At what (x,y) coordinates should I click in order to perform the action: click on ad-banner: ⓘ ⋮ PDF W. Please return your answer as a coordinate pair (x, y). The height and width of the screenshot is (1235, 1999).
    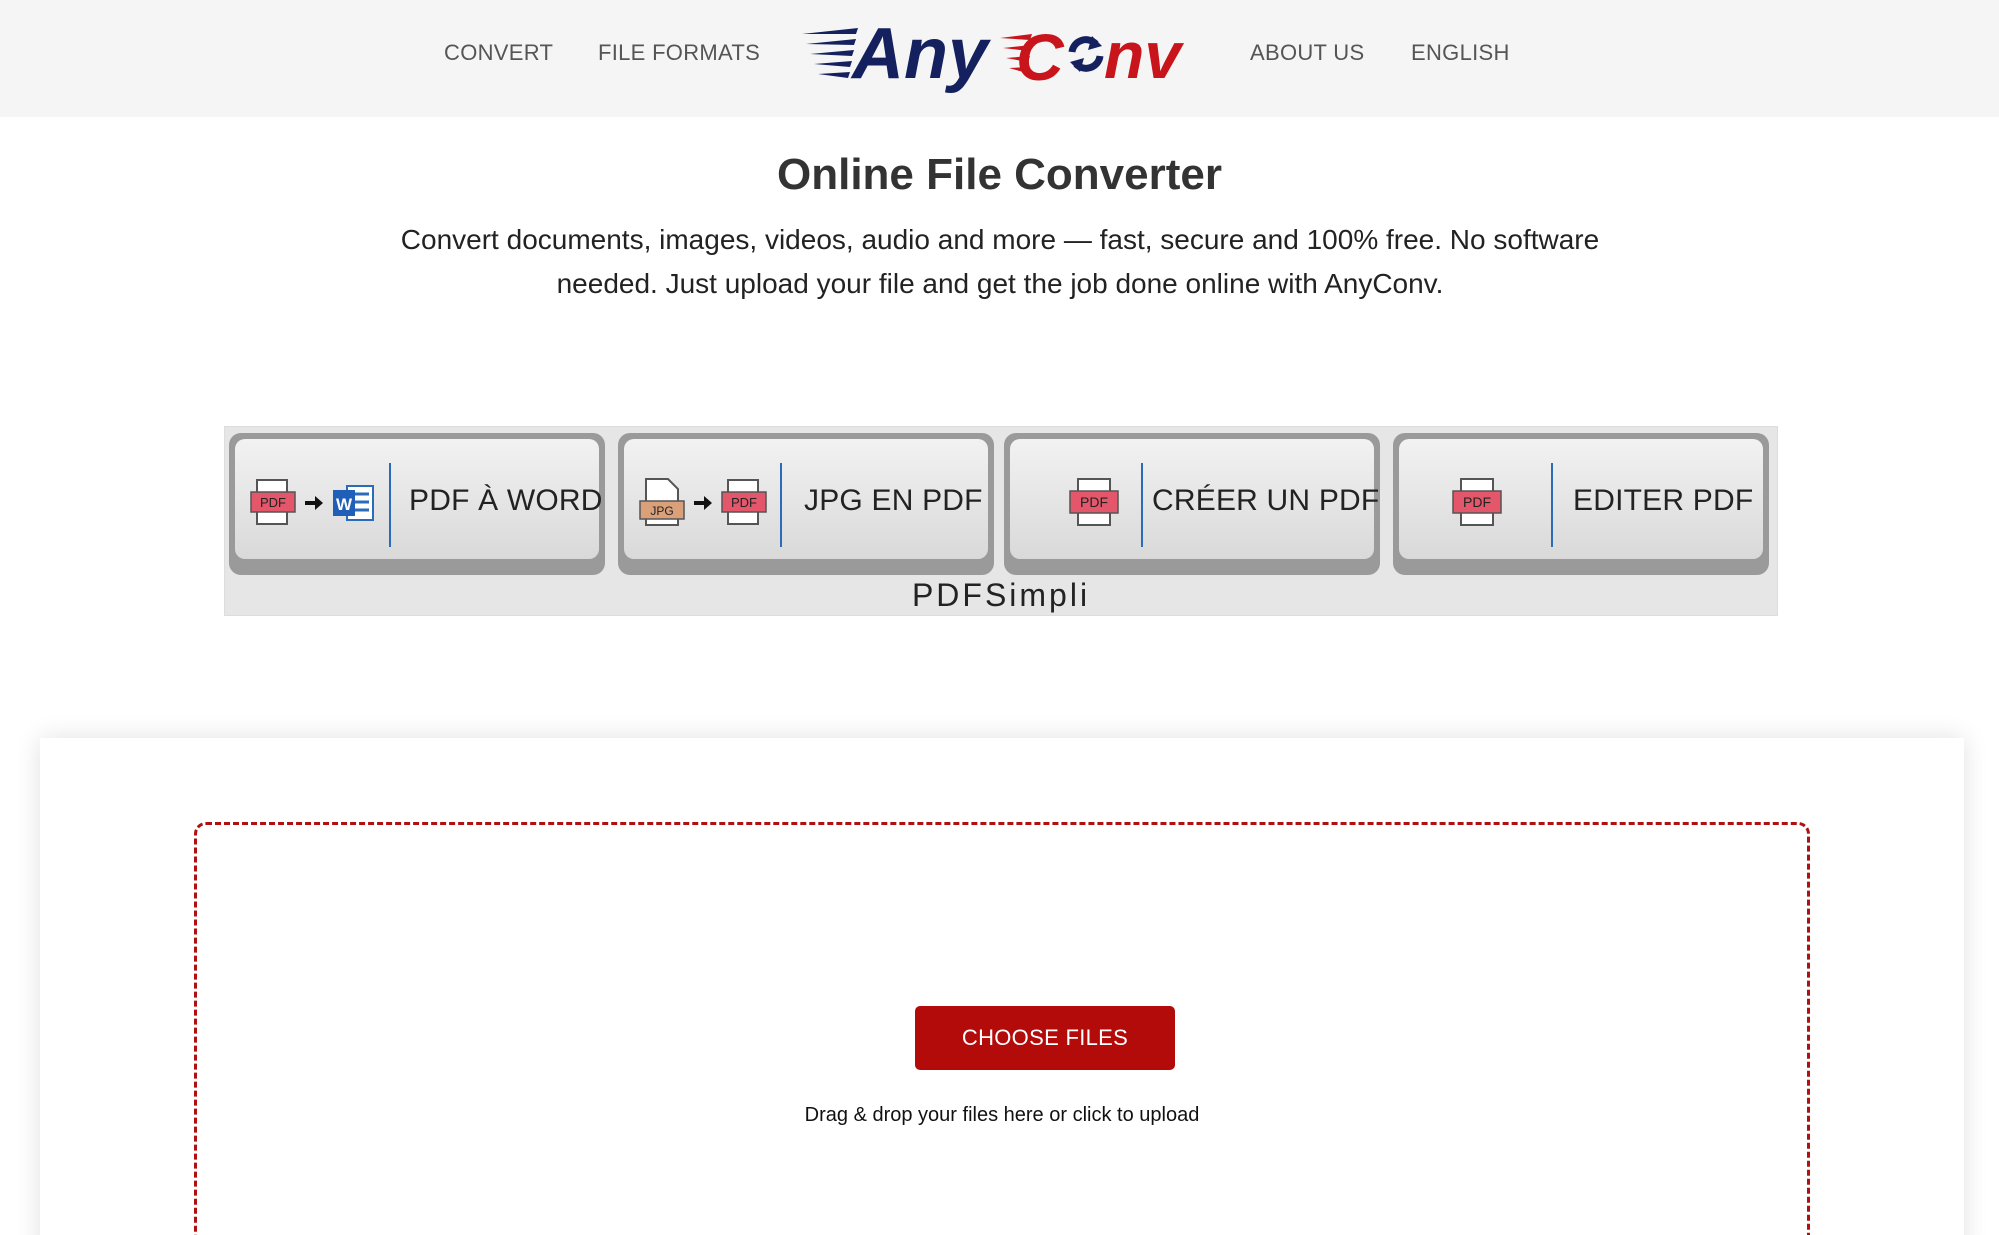
    Looking at the image, I should click on (1001, 521).